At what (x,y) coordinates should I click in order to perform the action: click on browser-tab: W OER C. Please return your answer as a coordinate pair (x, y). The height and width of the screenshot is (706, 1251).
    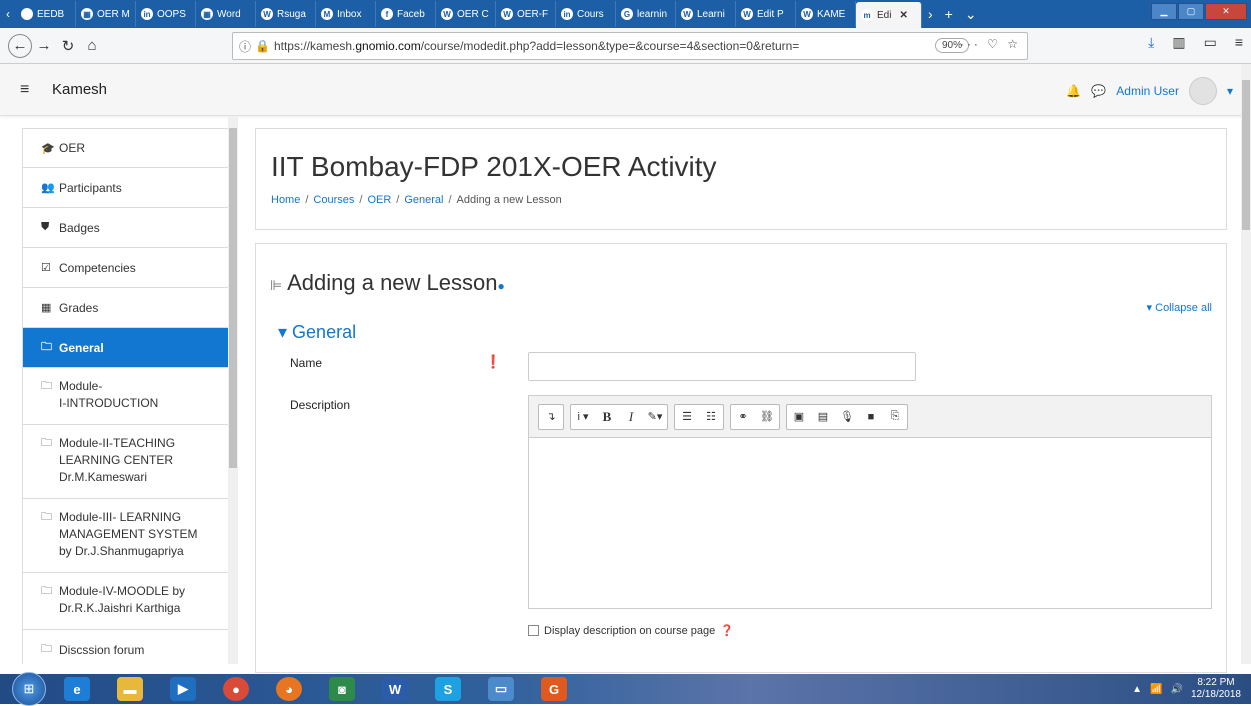
    Looking at the image, I should click on (466, 14).